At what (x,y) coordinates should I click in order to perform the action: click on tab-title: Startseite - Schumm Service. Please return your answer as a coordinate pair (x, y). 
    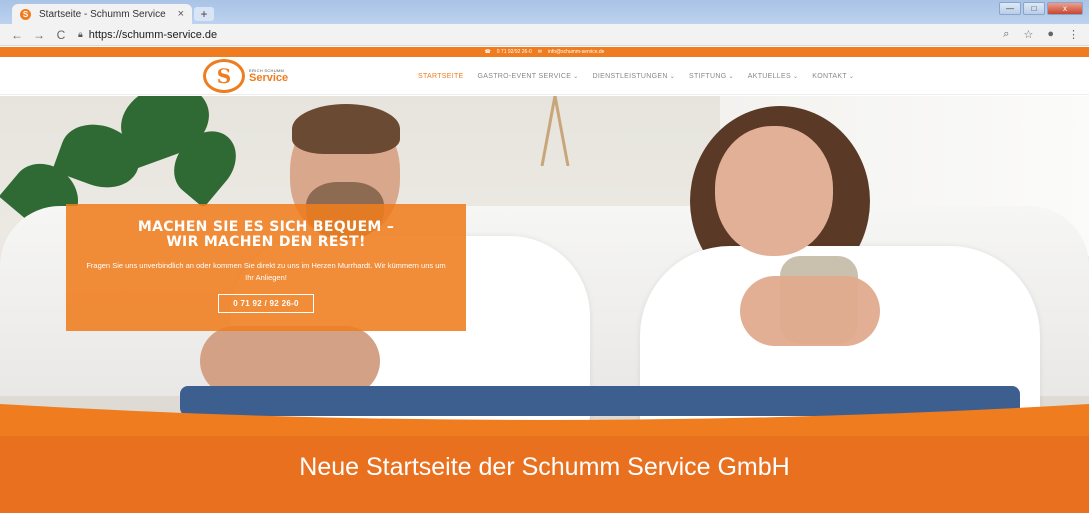
    Looking at the image, I should click on (102, 14).